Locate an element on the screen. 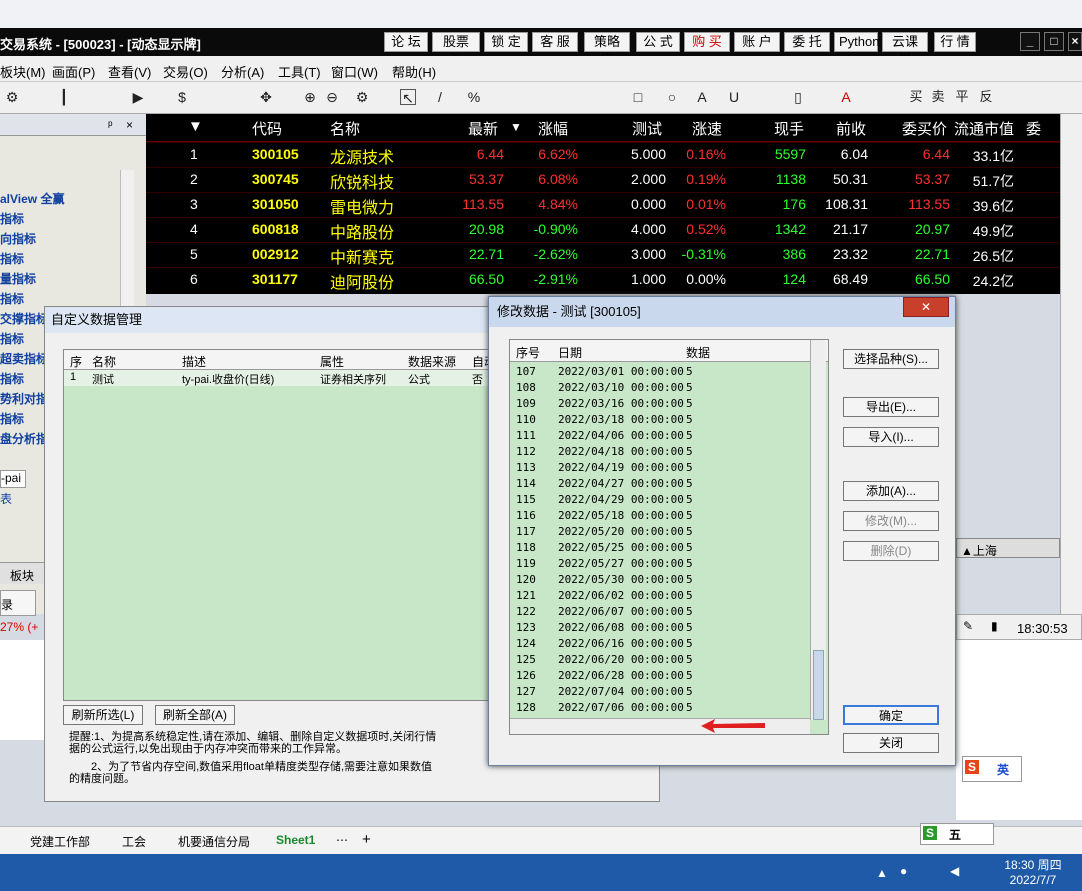 The height and width of the screenshot is (891, 1082). delete-button: 删除(D) is located at coordinates (891, 551).